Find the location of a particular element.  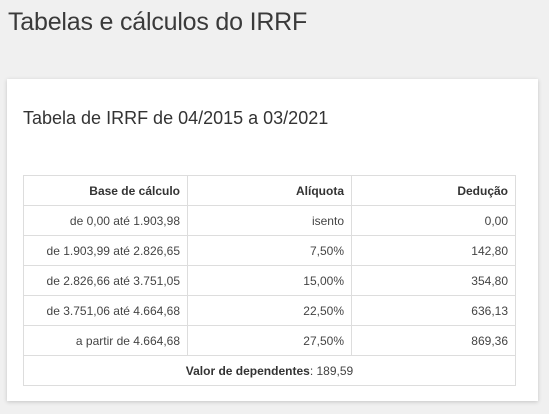

cell-aliquota: 15,00% is located at coordinates (269, 280).